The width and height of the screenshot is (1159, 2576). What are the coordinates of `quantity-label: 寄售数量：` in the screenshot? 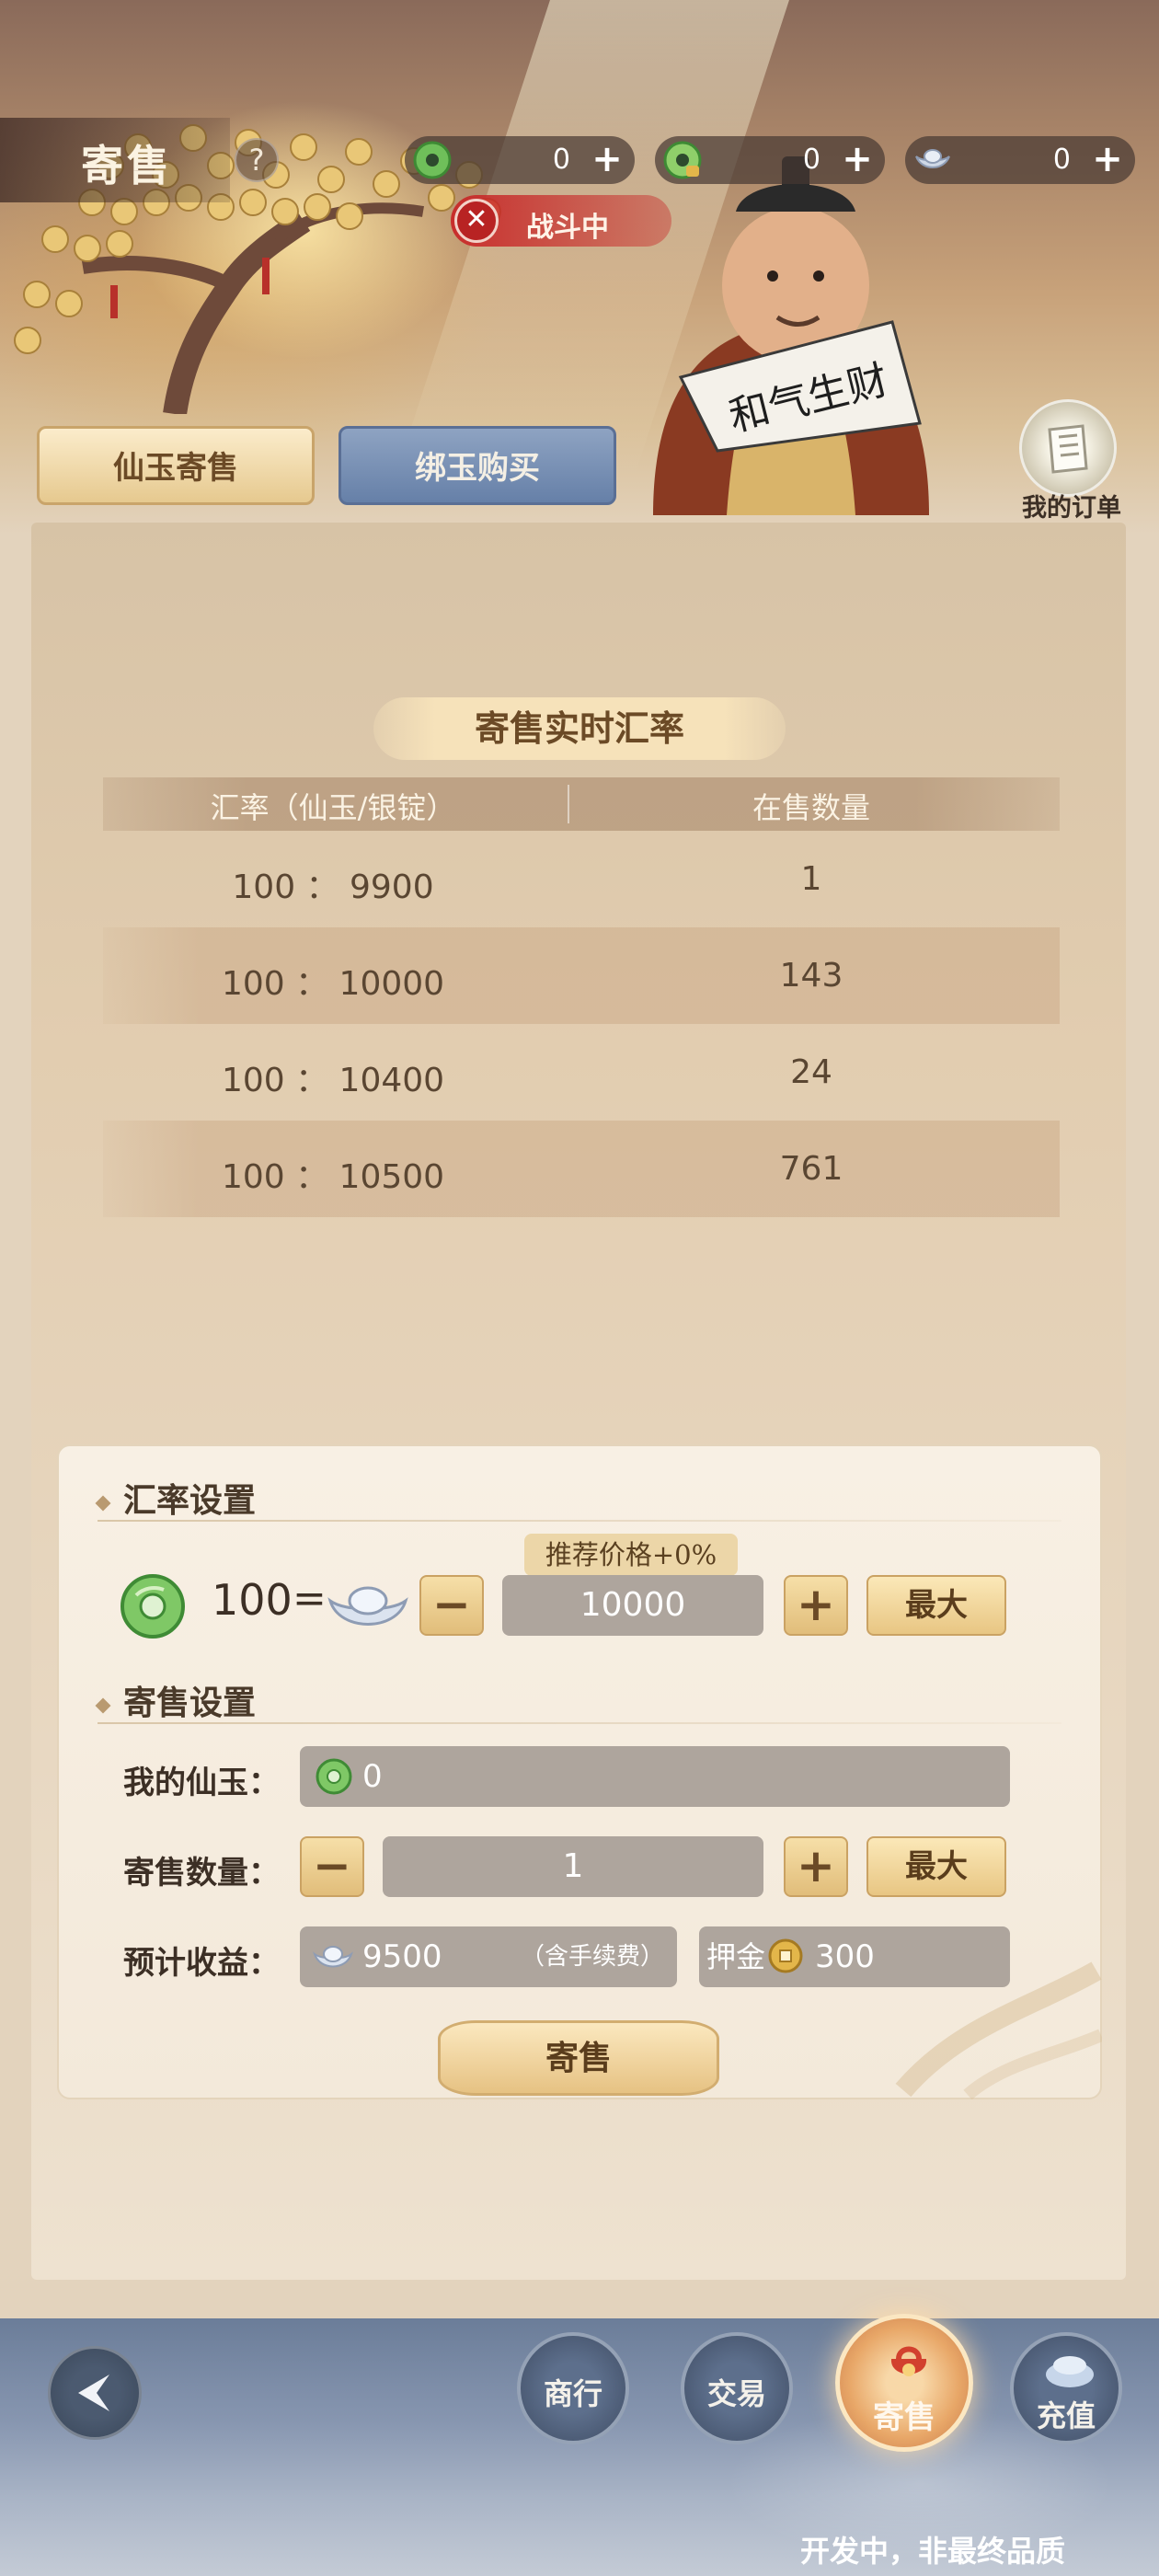 It's located at (201, 1873).